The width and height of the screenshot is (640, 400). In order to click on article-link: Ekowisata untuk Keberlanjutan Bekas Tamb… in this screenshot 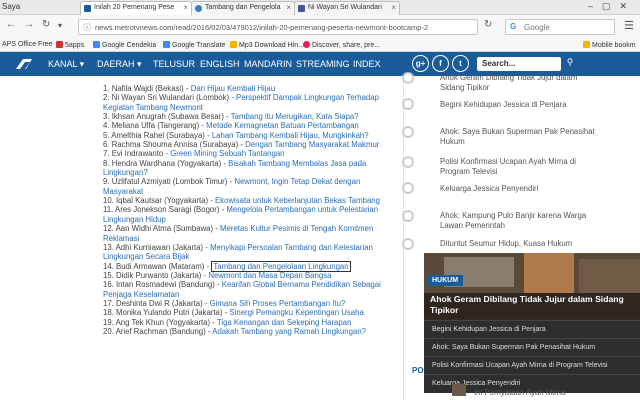, I will do `click(297, 200)`.